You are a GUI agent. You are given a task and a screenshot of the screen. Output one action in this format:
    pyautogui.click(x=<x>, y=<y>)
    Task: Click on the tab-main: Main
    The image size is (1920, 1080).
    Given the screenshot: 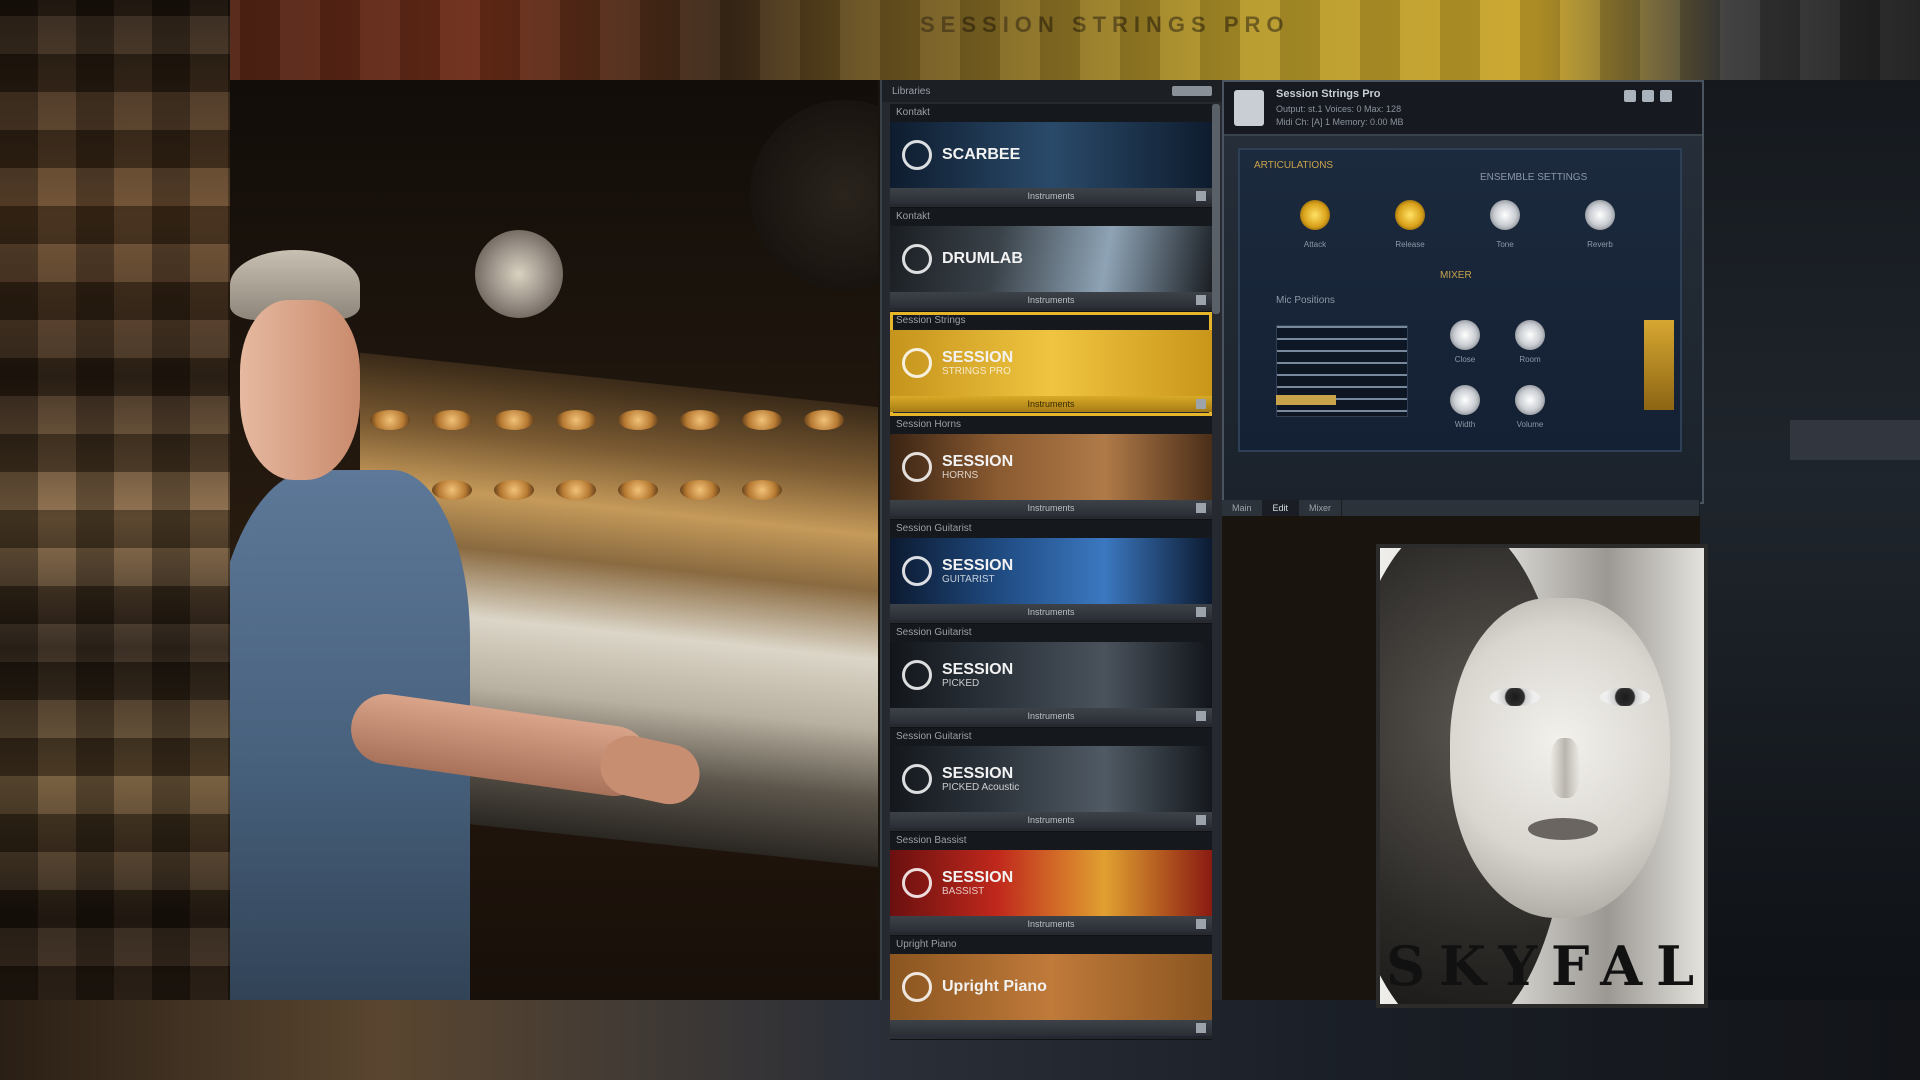 What is the action you would take?
    pyautogui.click(x=1242, y=508)
    